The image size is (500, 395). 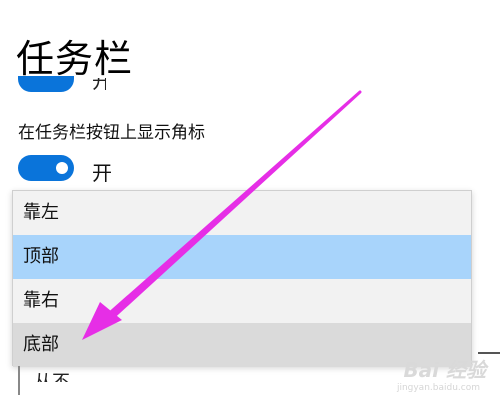 I want to click on page-title: 任务栏, so click(x=75, y=59).